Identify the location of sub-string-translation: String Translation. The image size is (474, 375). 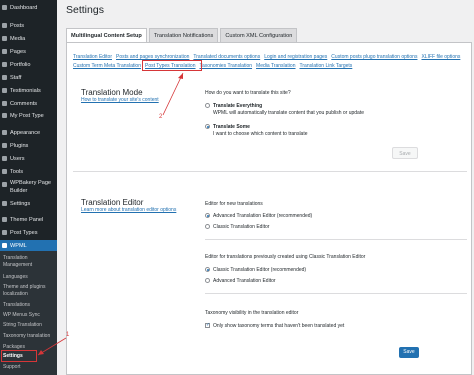
(28, 325).